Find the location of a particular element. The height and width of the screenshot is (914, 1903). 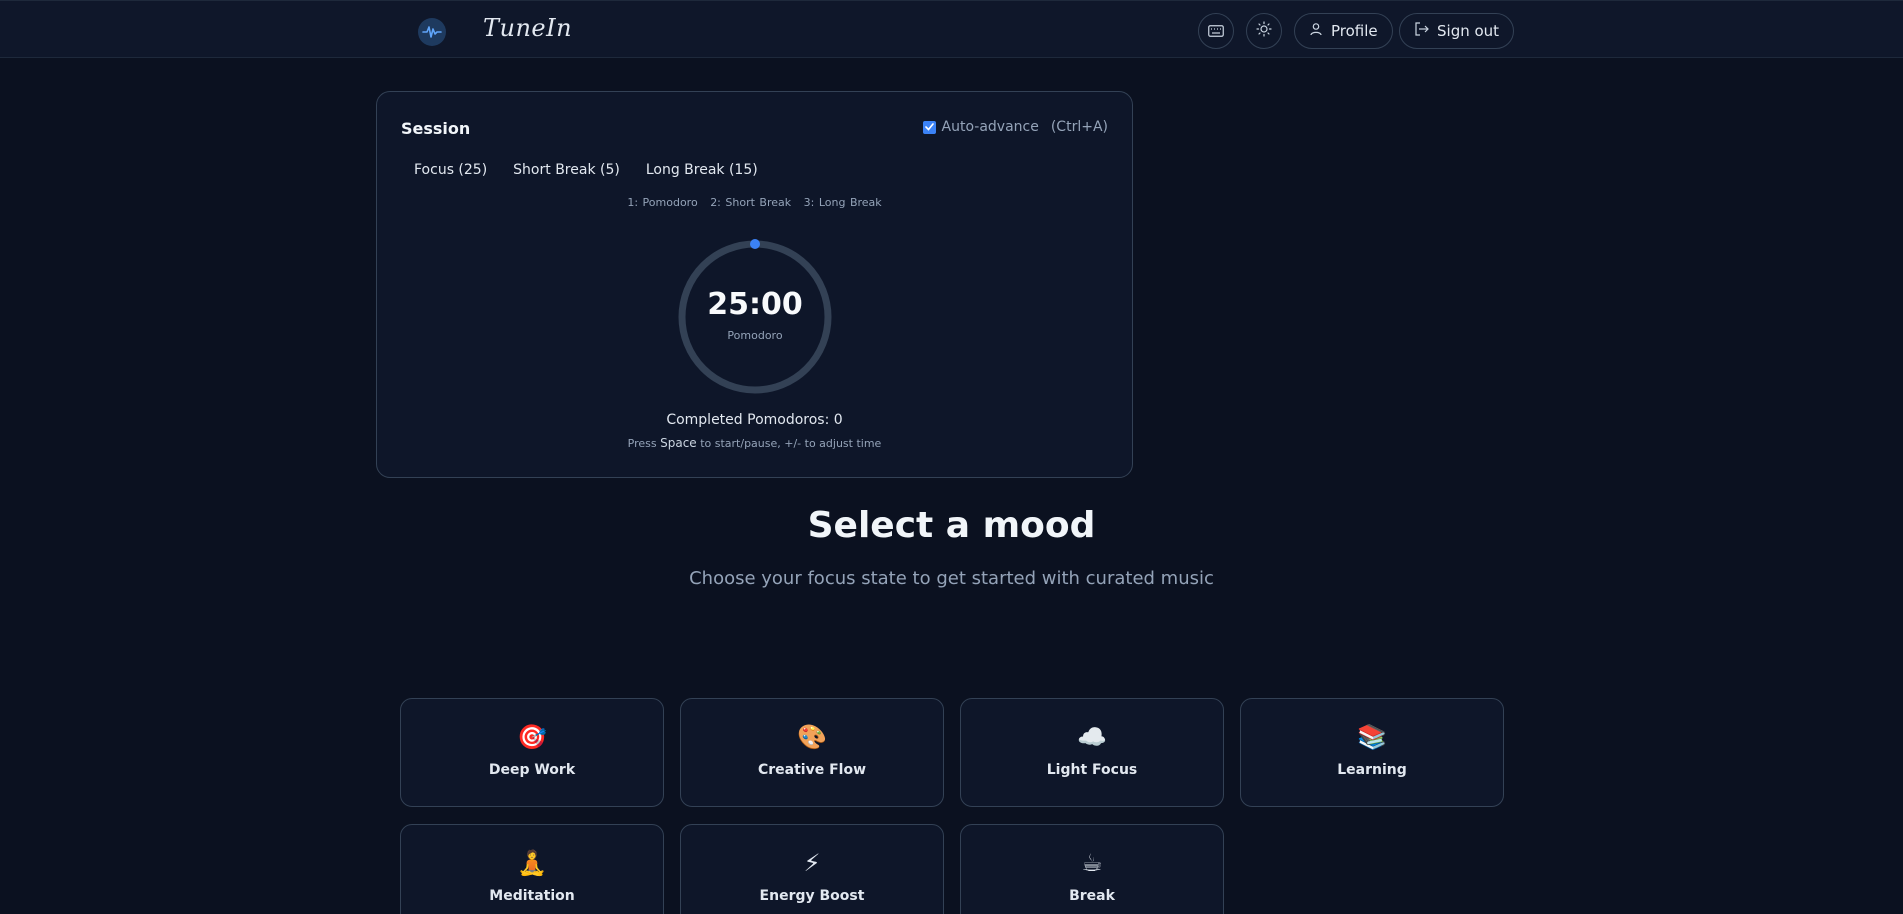

auto-advance-checkbox is located at coordinates (929, 127).